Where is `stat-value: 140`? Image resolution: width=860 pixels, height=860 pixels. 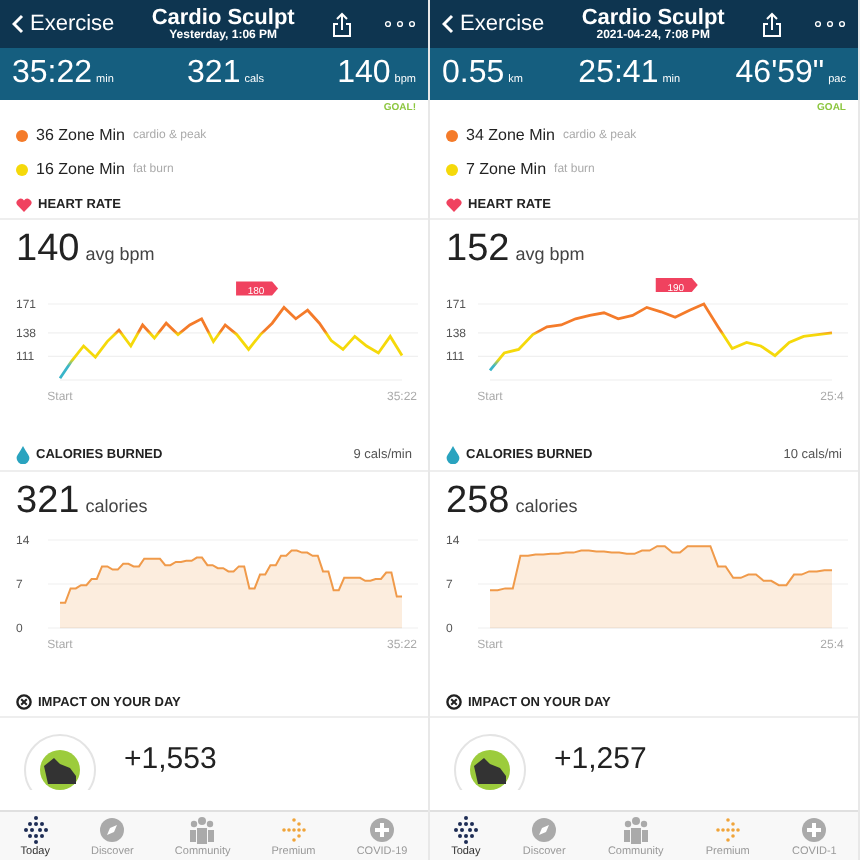
stat-value: 140 is located at coordinates (364, 74).